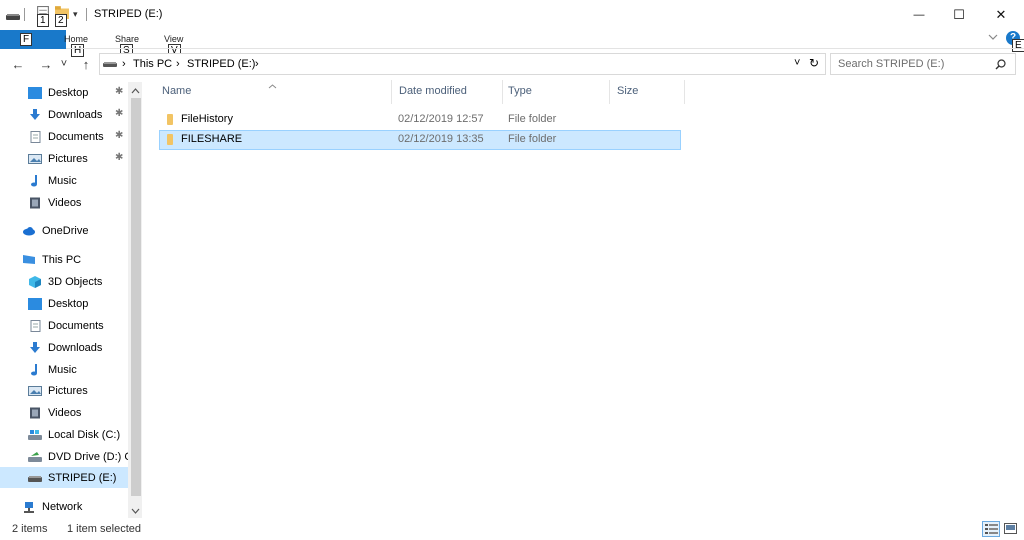 This screenshot has width=1024, height=540. Describe the element at coordinates (814, 63) in the screenshot. I see `refresh-icon: ↻` at that location.